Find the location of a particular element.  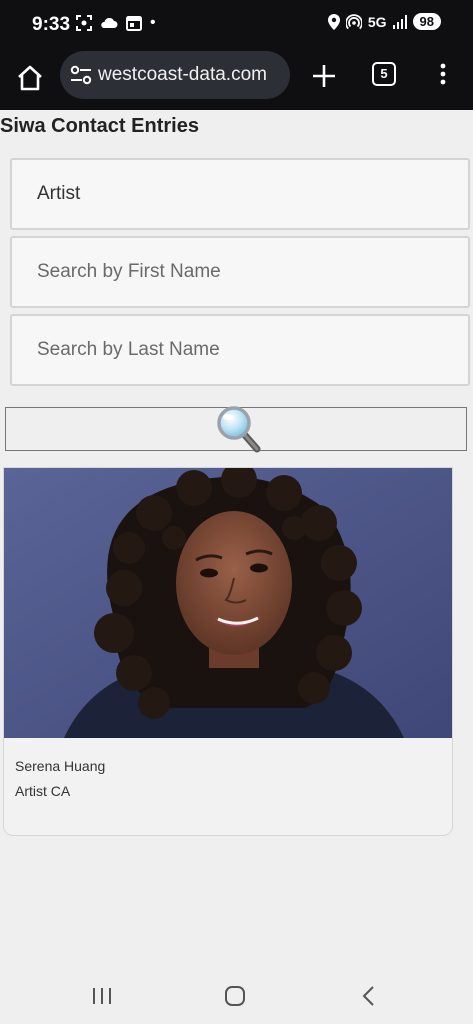

site-settings-icon is located at coordinates (81, 75).